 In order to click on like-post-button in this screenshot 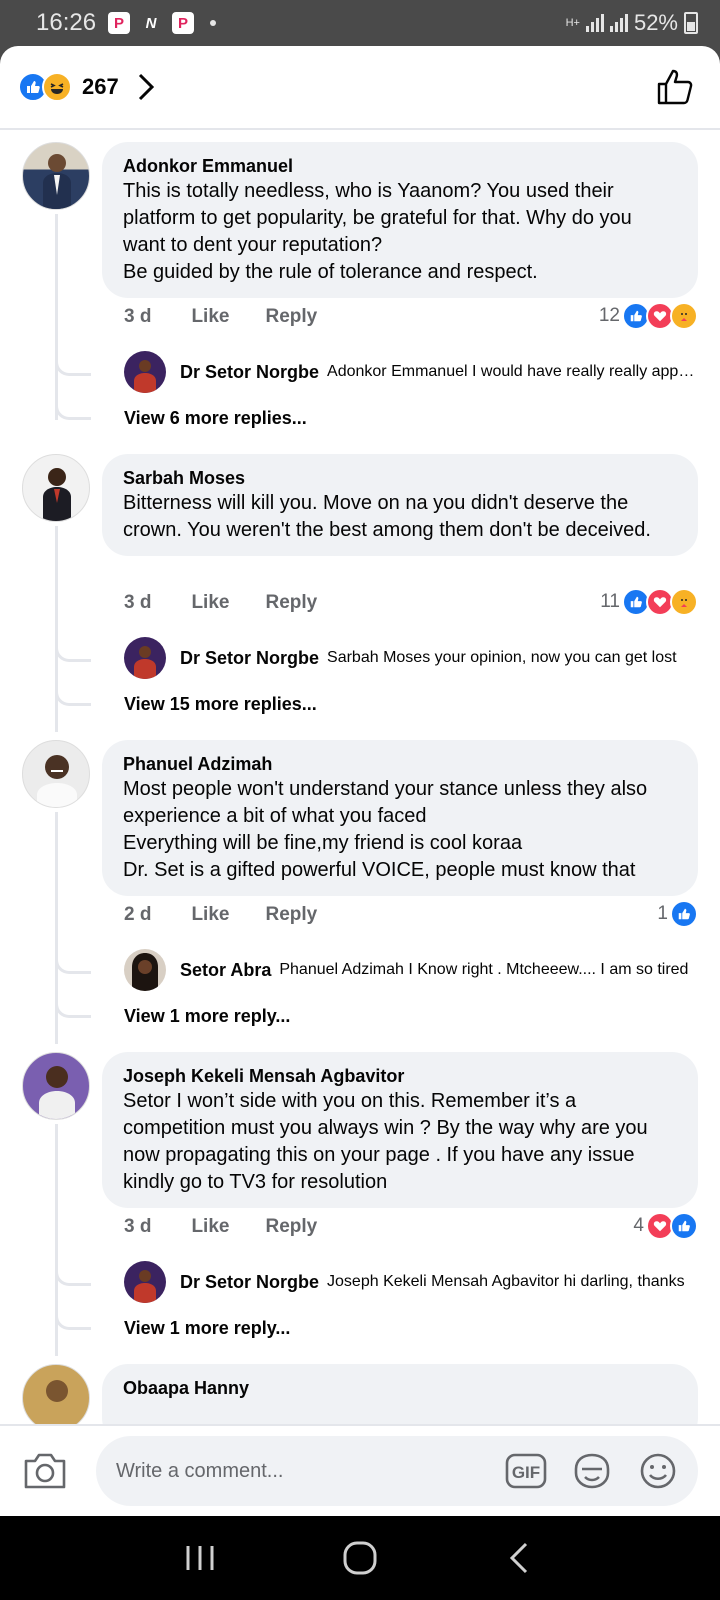, I will do `click(676, 87)`.